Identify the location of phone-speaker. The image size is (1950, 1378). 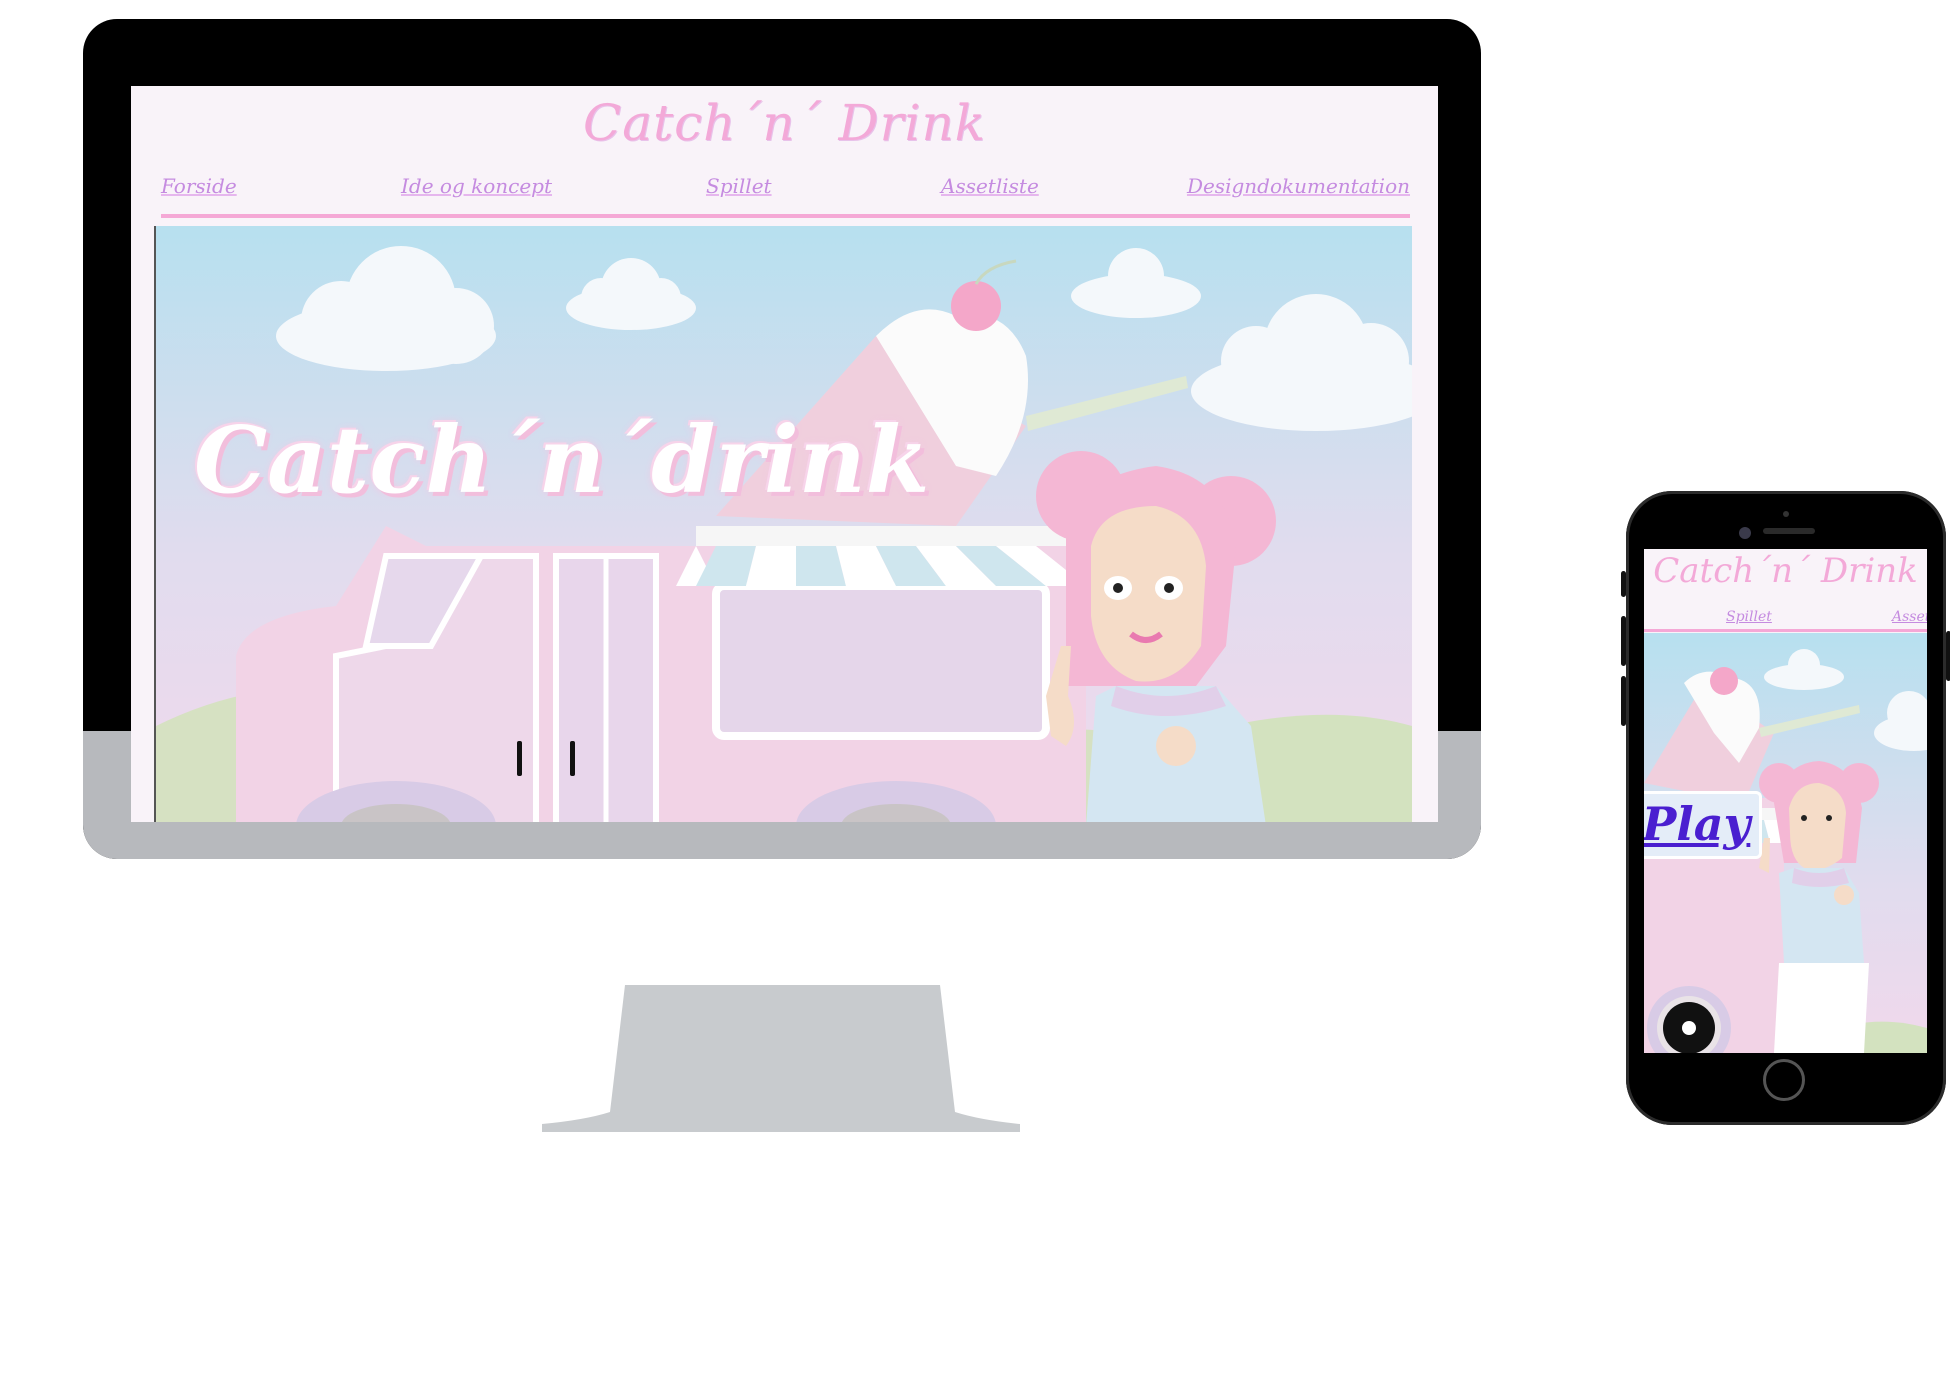
(1789, 531).